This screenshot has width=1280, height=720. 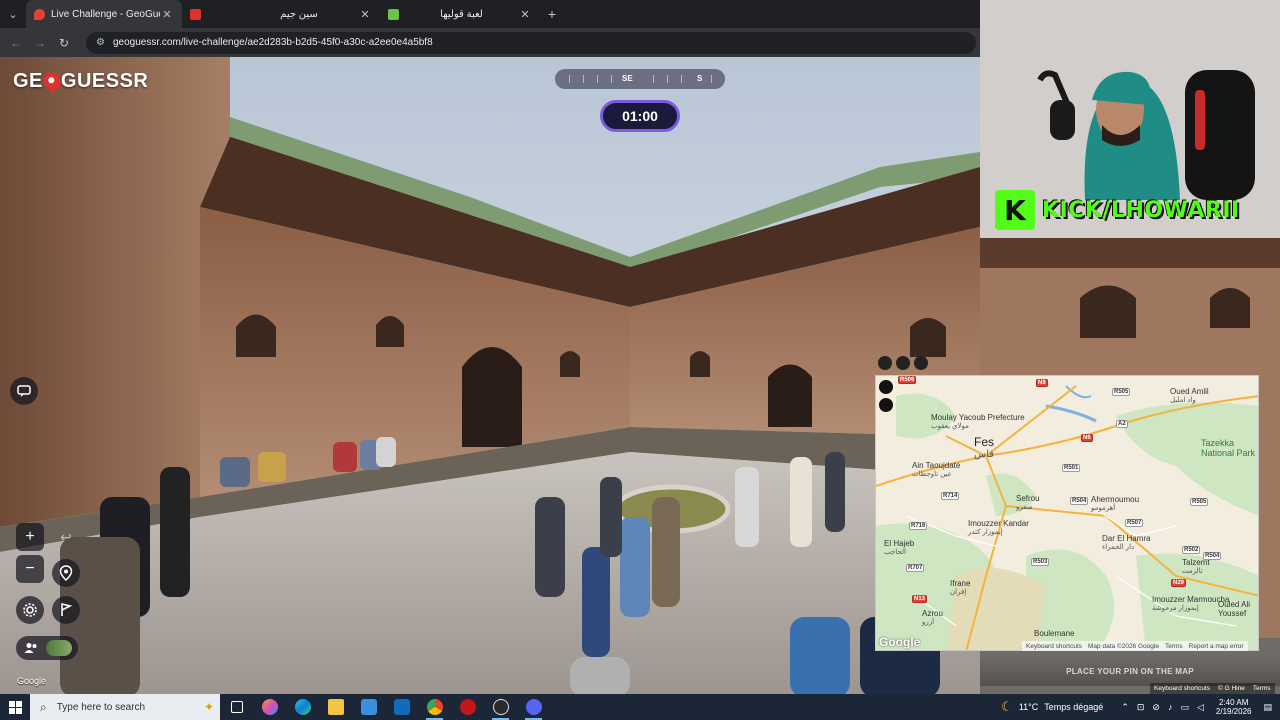 What do you see at coordinates (921, 363) in the screenshot?
I see `map-pin-button` at bounding box center [921, 363].